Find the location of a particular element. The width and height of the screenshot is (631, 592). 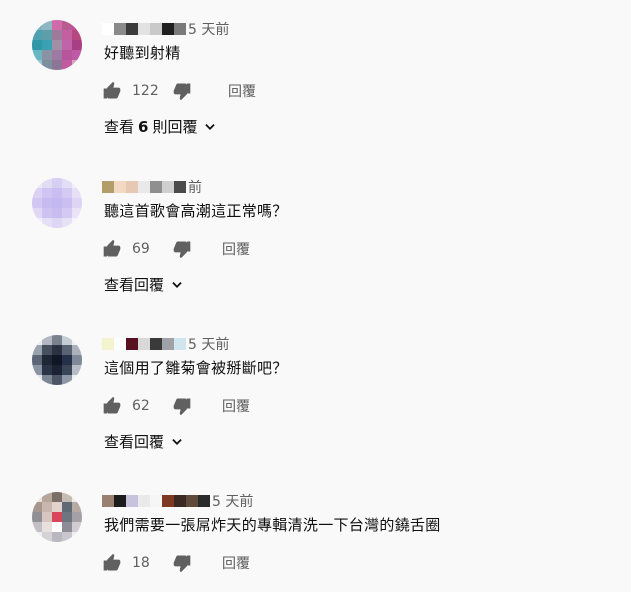

view-replies-suffix: 則回覆 is located at coordinates (175, 127).